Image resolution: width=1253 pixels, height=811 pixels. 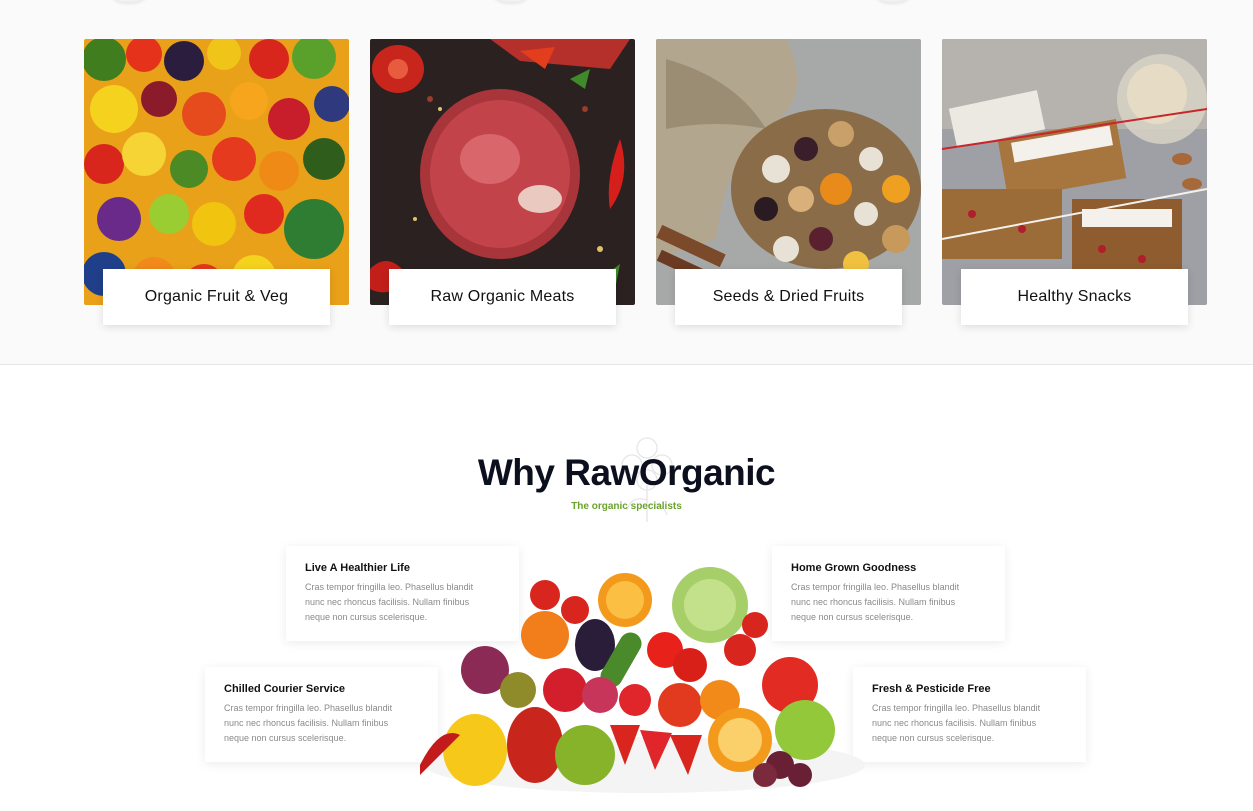 I want to click on category-card-healthy-snacks: Healthy Snacks, so click(x=1074, y=182).